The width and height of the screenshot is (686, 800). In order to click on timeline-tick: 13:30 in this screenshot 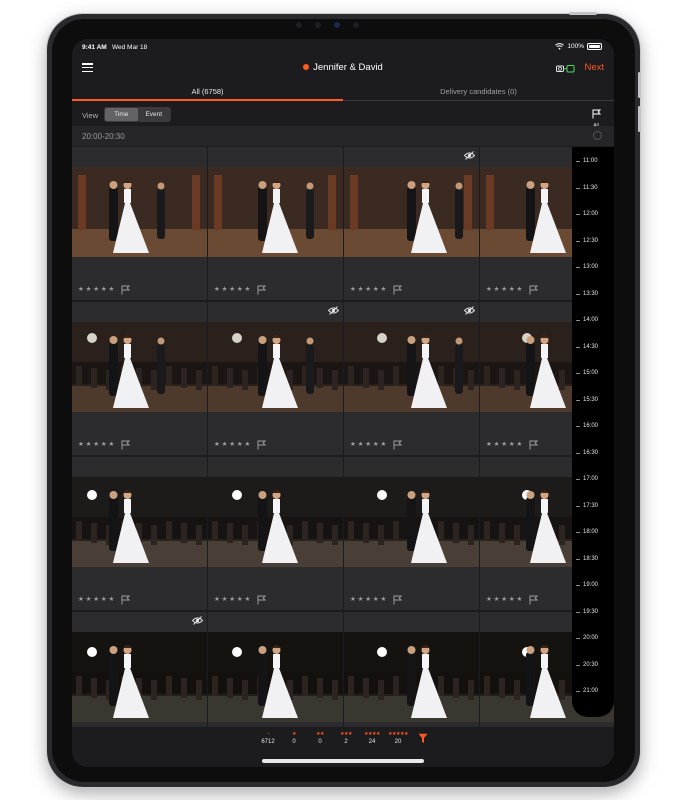, I will do `click(595, 294)`.